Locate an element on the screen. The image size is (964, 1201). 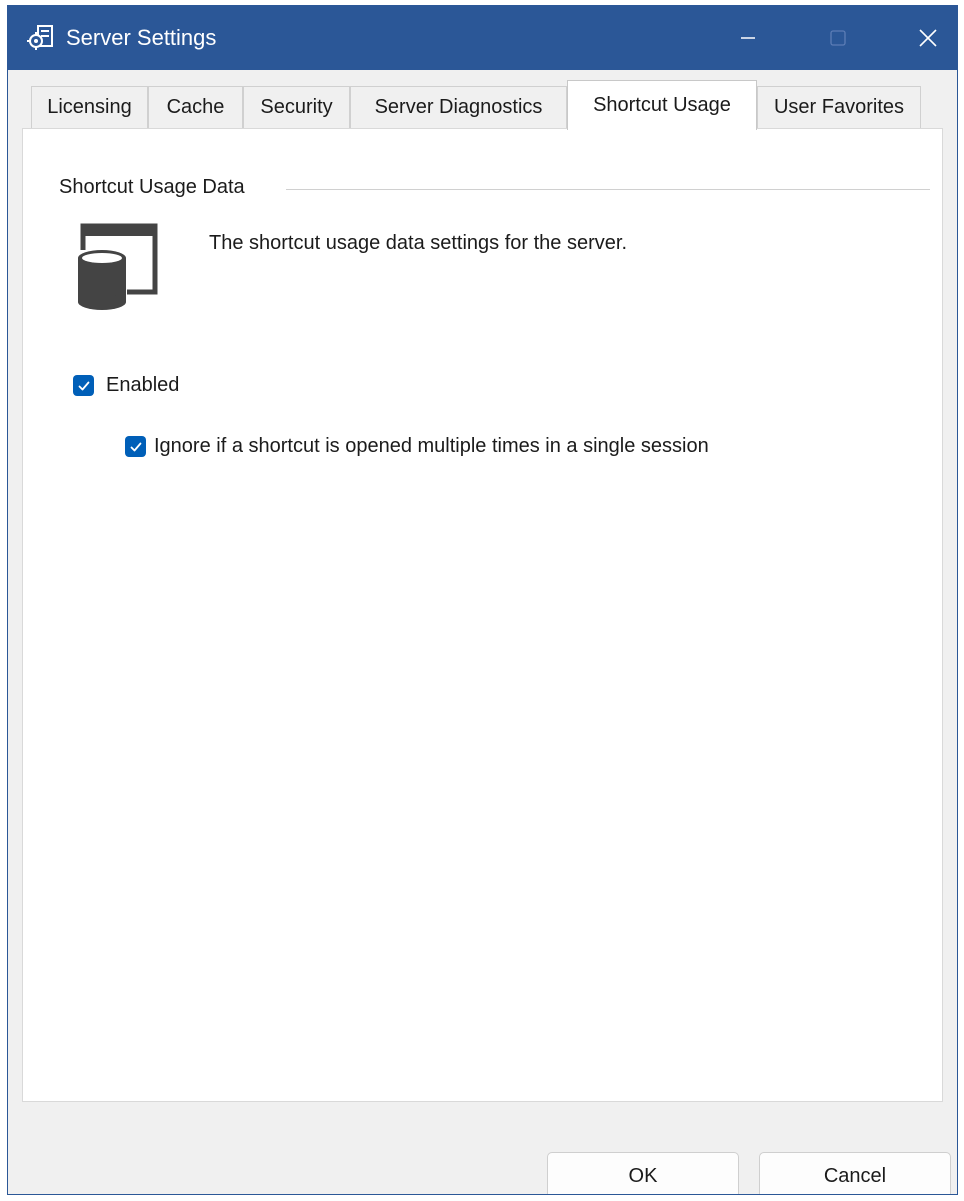
maximize-icon is located at coordinates (838, 38).